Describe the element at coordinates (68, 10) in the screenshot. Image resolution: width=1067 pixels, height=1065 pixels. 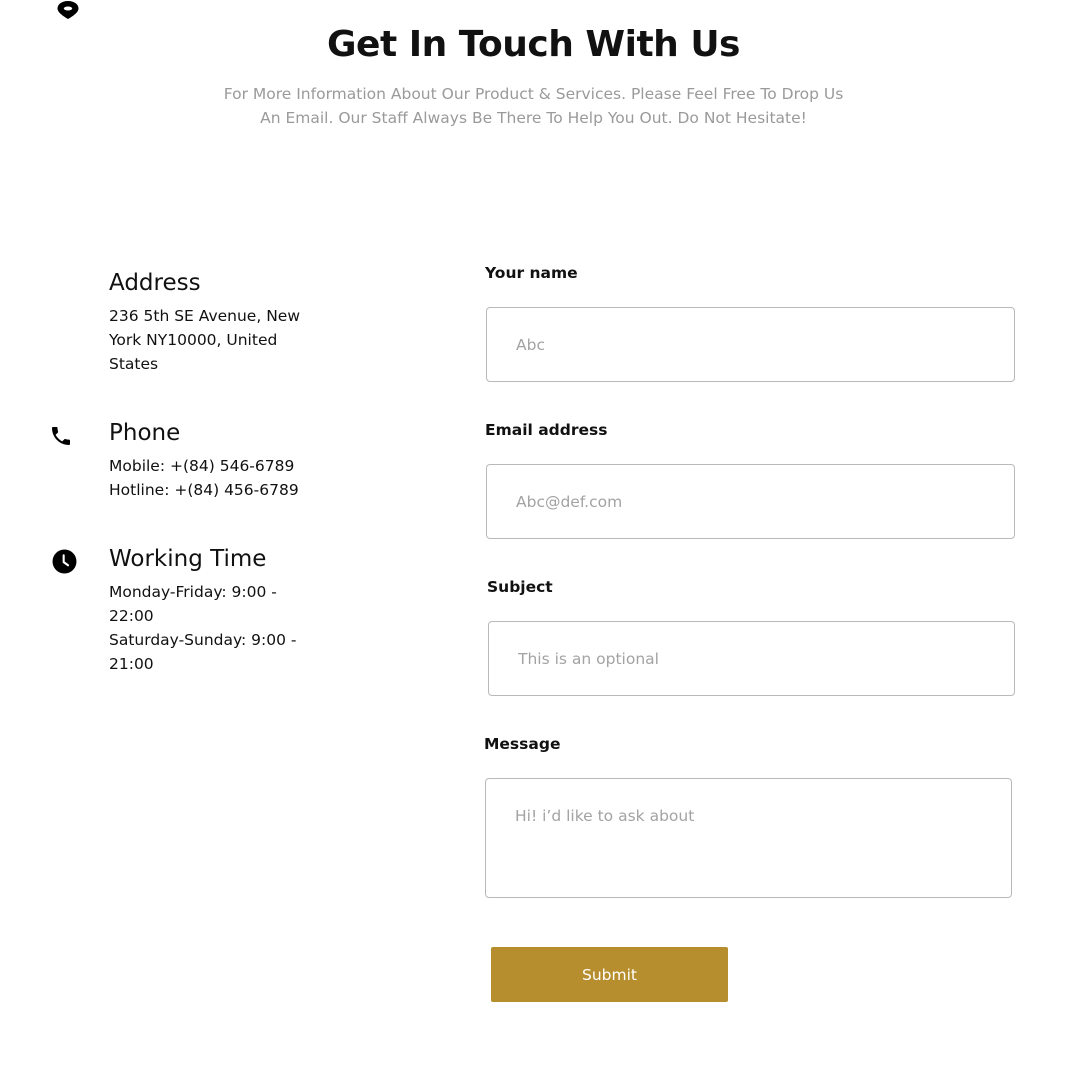
I see `location-pin-icon` at that location.